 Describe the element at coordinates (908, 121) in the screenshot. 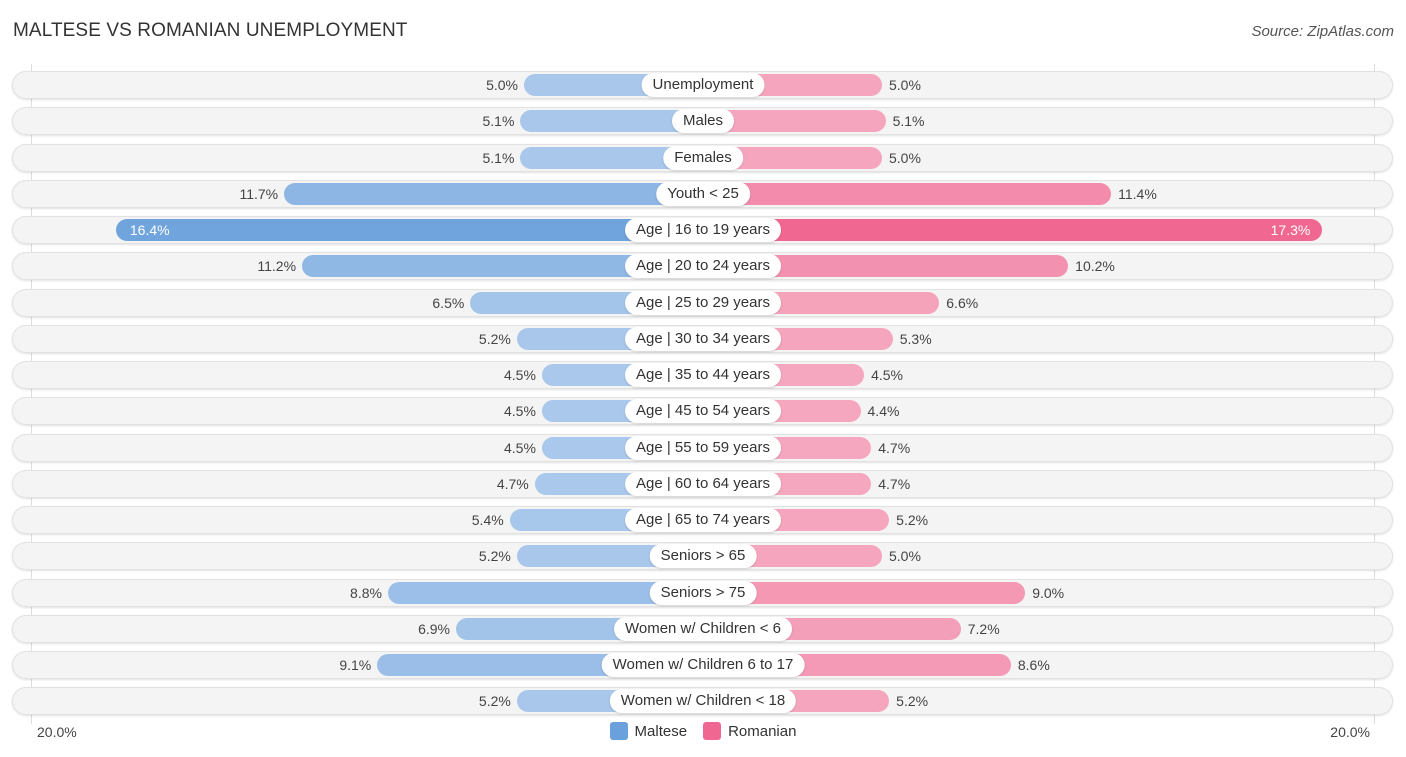

I see `value-label-romanian: 5.1%` at that location.